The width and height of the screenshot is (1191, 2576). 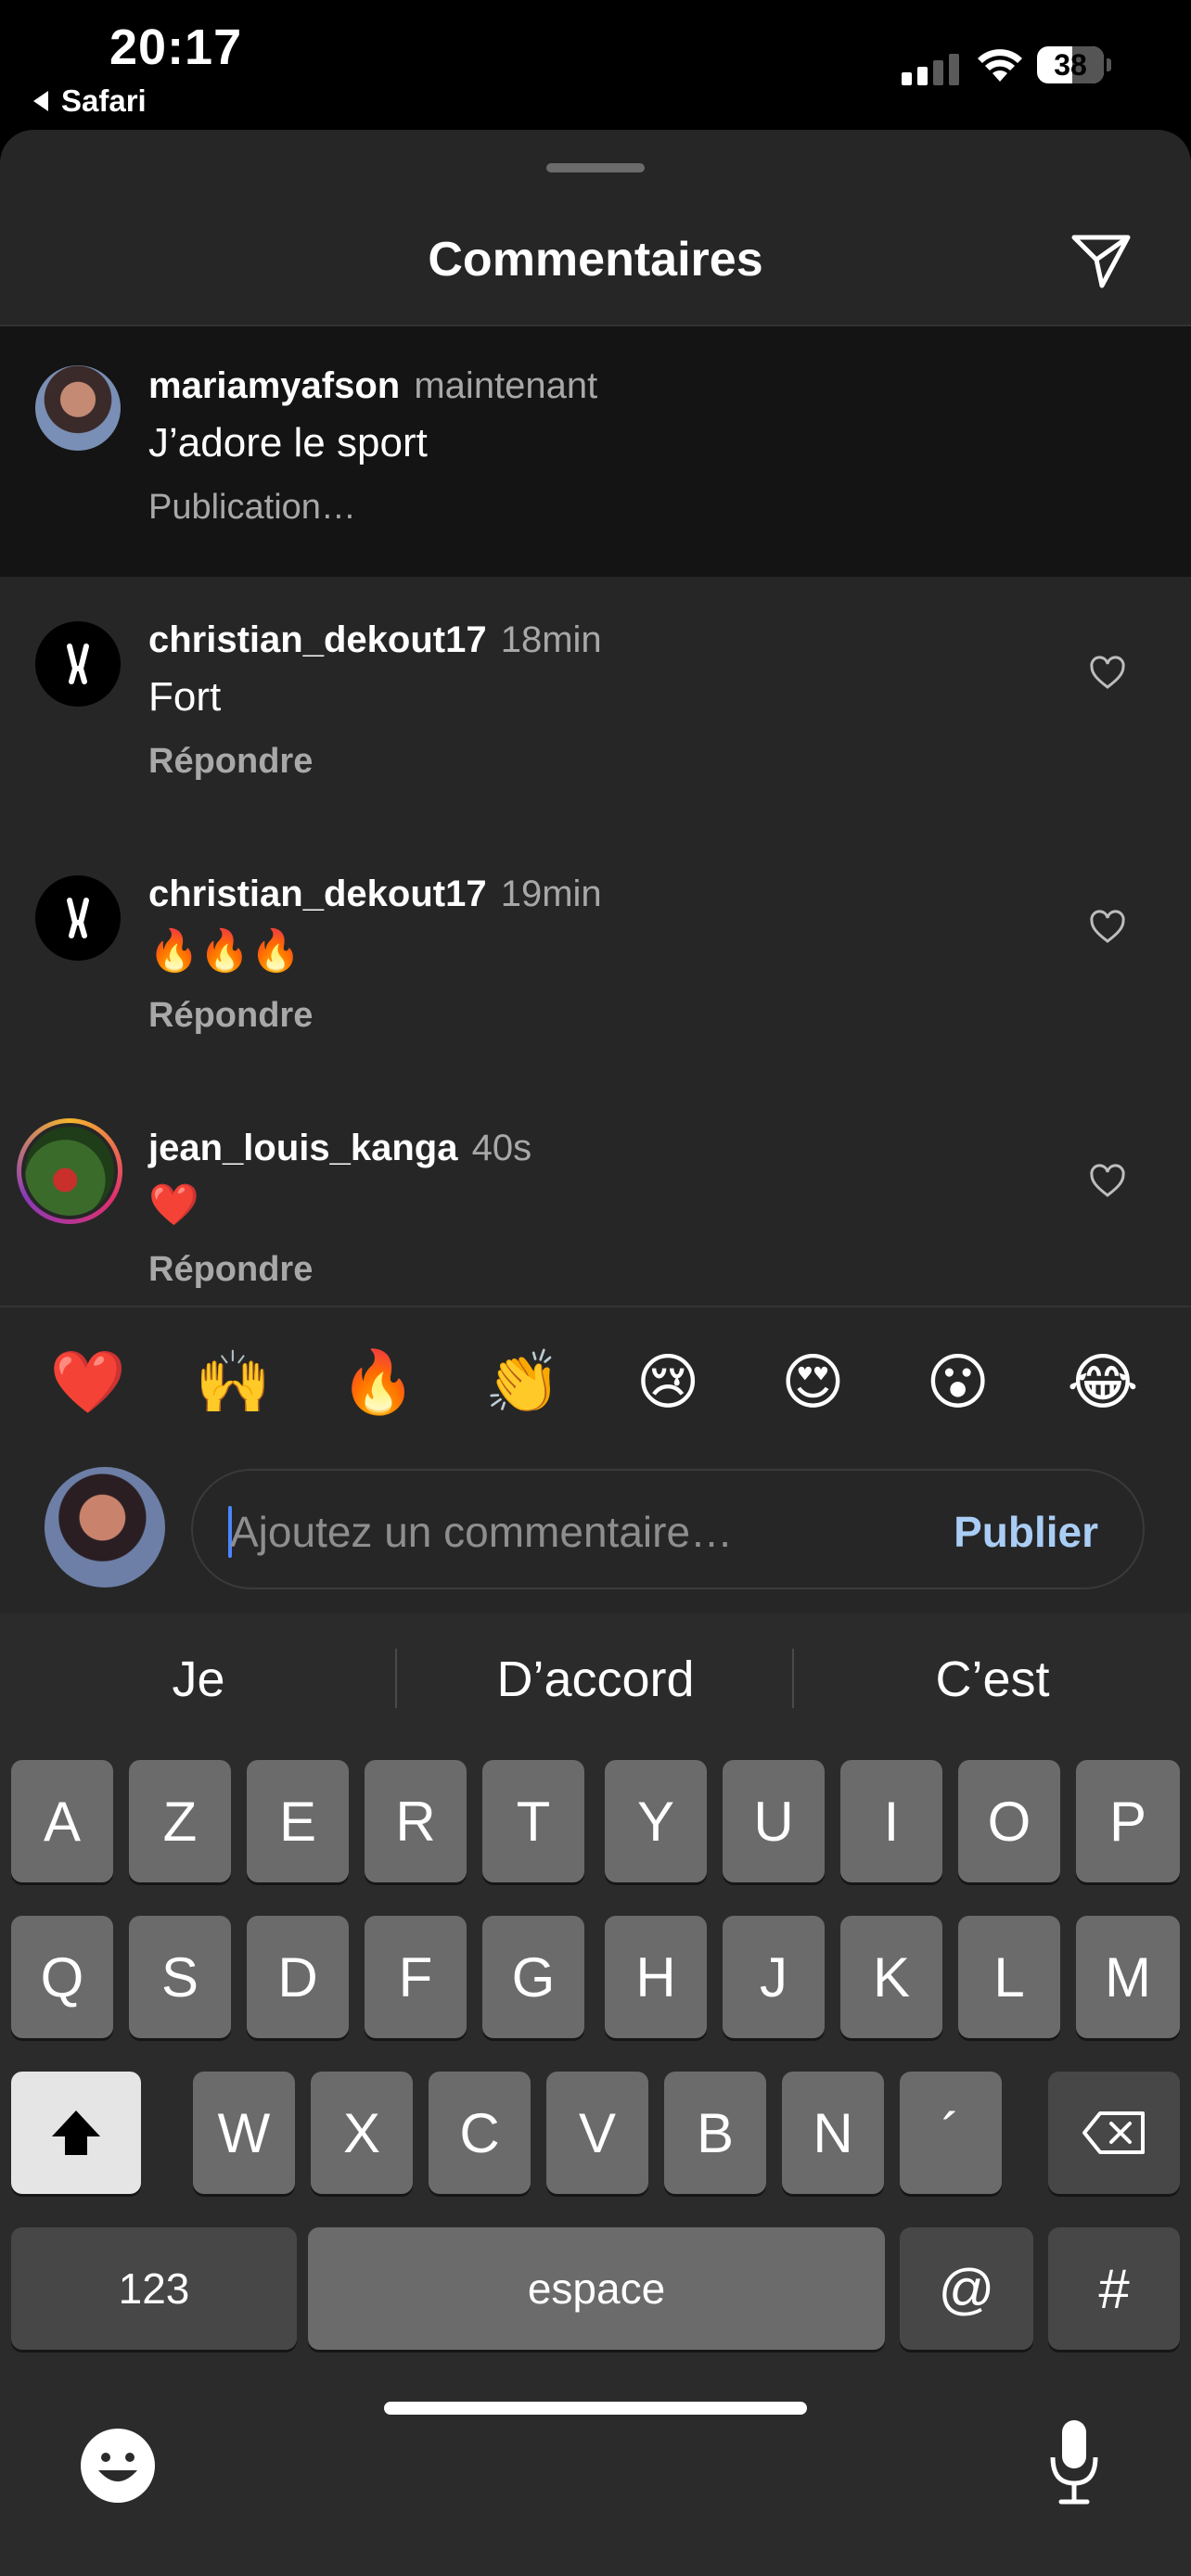 What do you see at coordinates (1128, 1977) in the screenshot?
I see `key-m: M` at bounding box center [1128, 1977].